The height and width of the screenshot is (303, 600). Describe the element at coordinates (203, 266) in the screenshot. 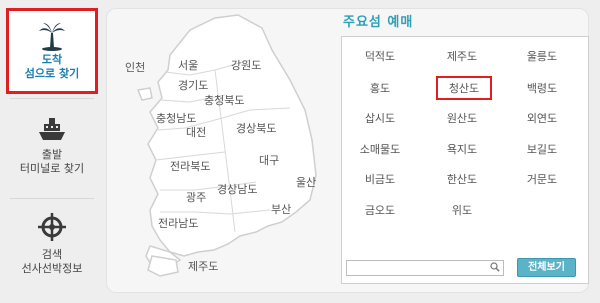

I see `map-label-jeju: 제주도` at that location.